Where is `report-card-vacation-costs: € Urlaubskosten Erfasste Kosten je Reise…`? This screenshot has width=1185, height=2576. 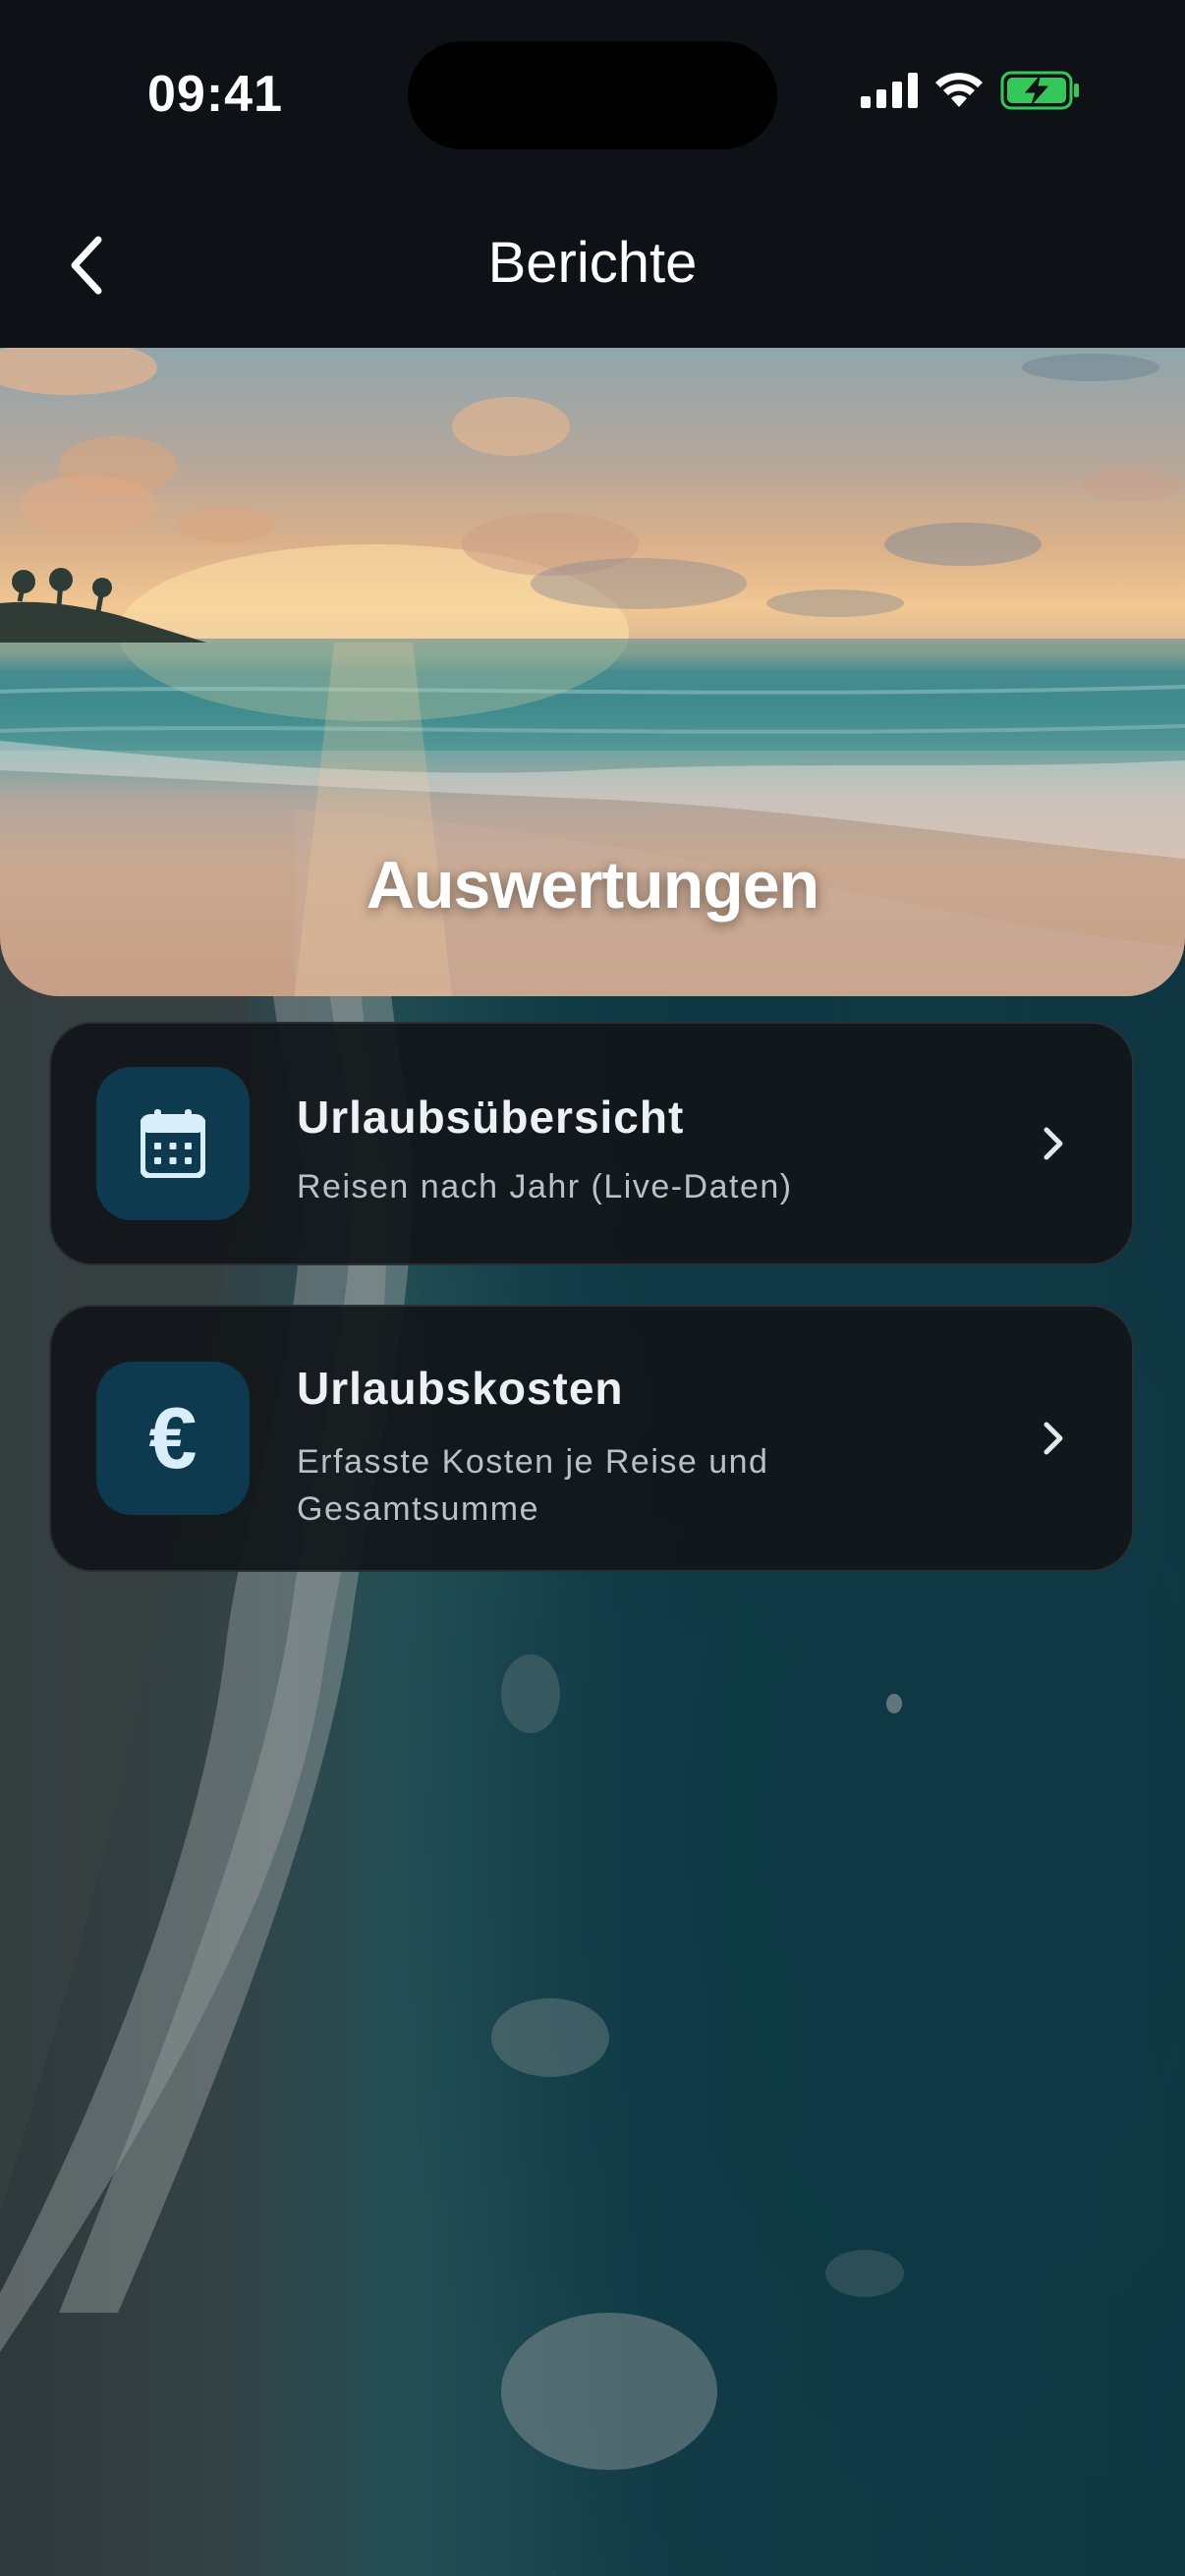
report-card-vacation-costs: € Urlaubskosten Erfasste Kosten je Reise… is located at coordinates (592, 1438).